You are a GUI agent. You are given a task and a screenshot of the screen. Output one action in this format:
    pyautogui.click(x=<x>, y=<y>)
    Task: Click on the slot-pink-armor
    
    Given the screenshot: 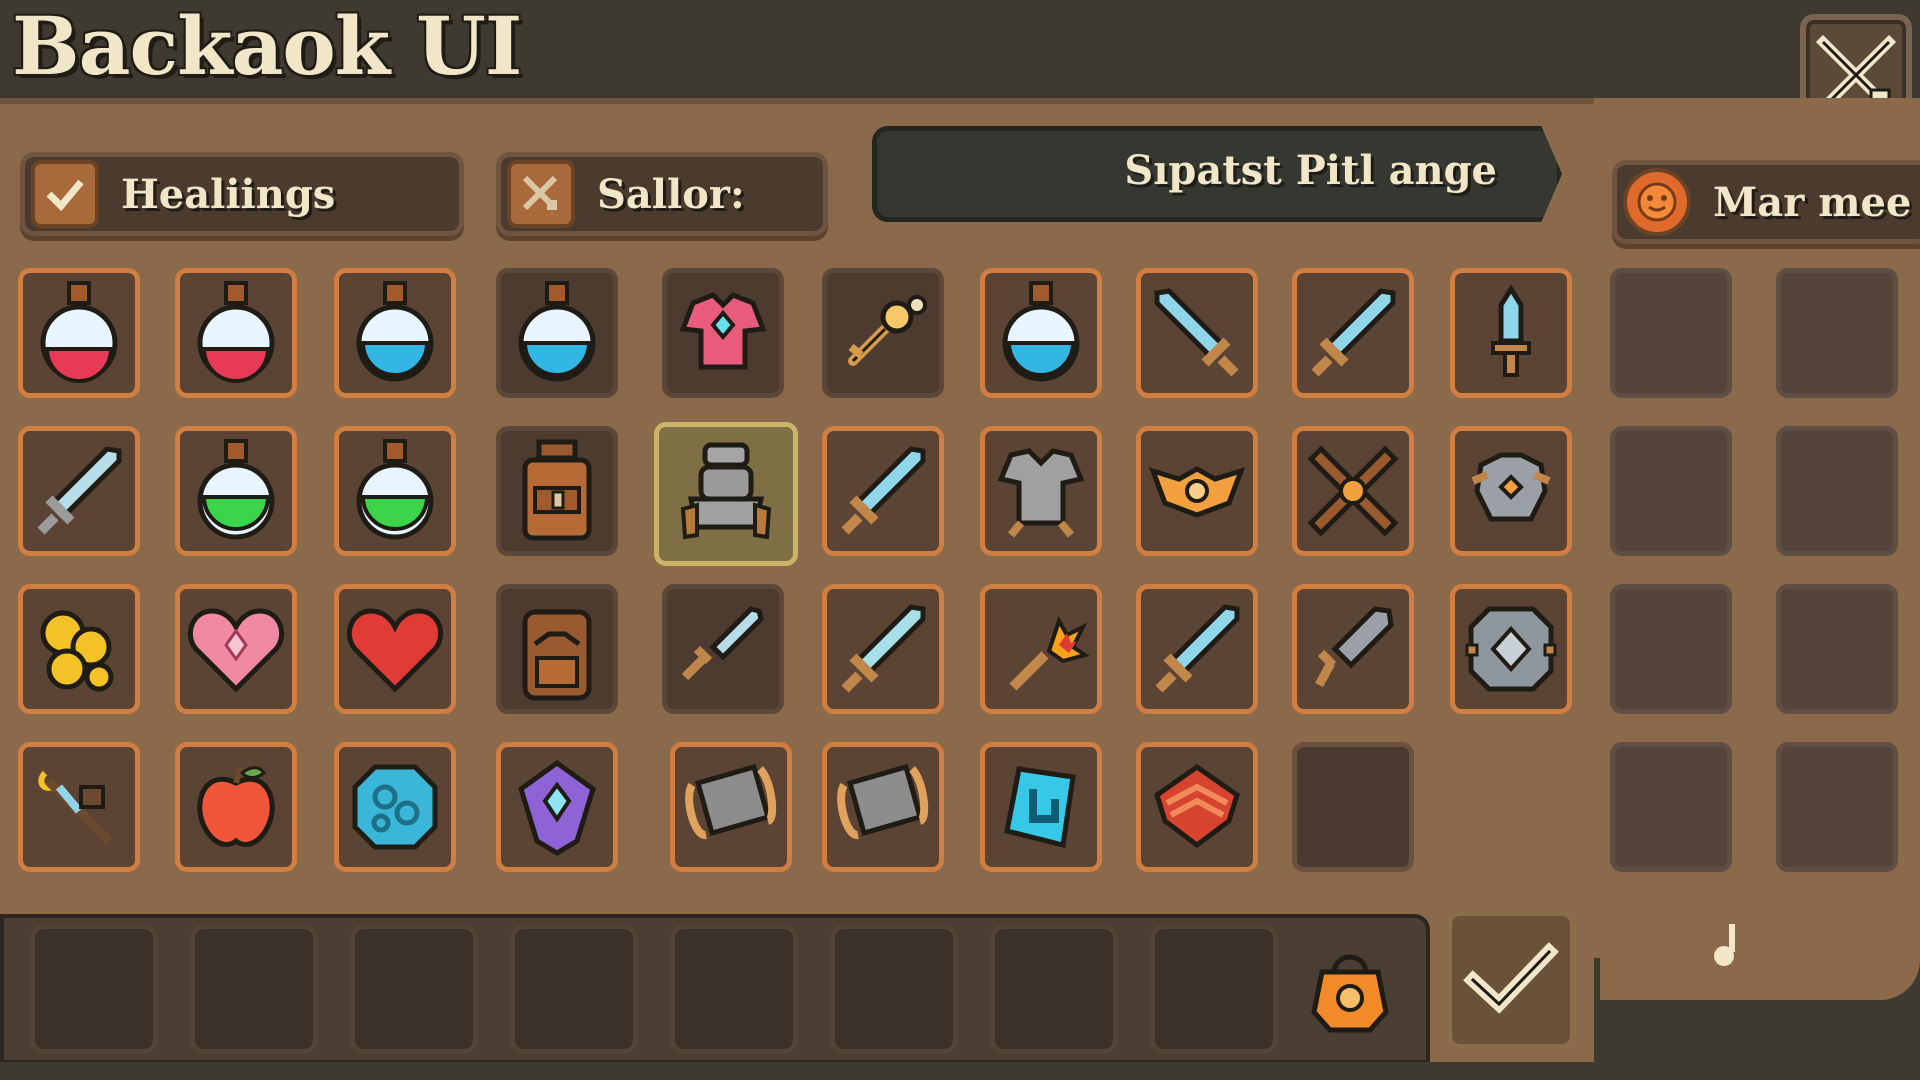 What is the action you would take?
    pyautogui.click(x=723, y=333)
    